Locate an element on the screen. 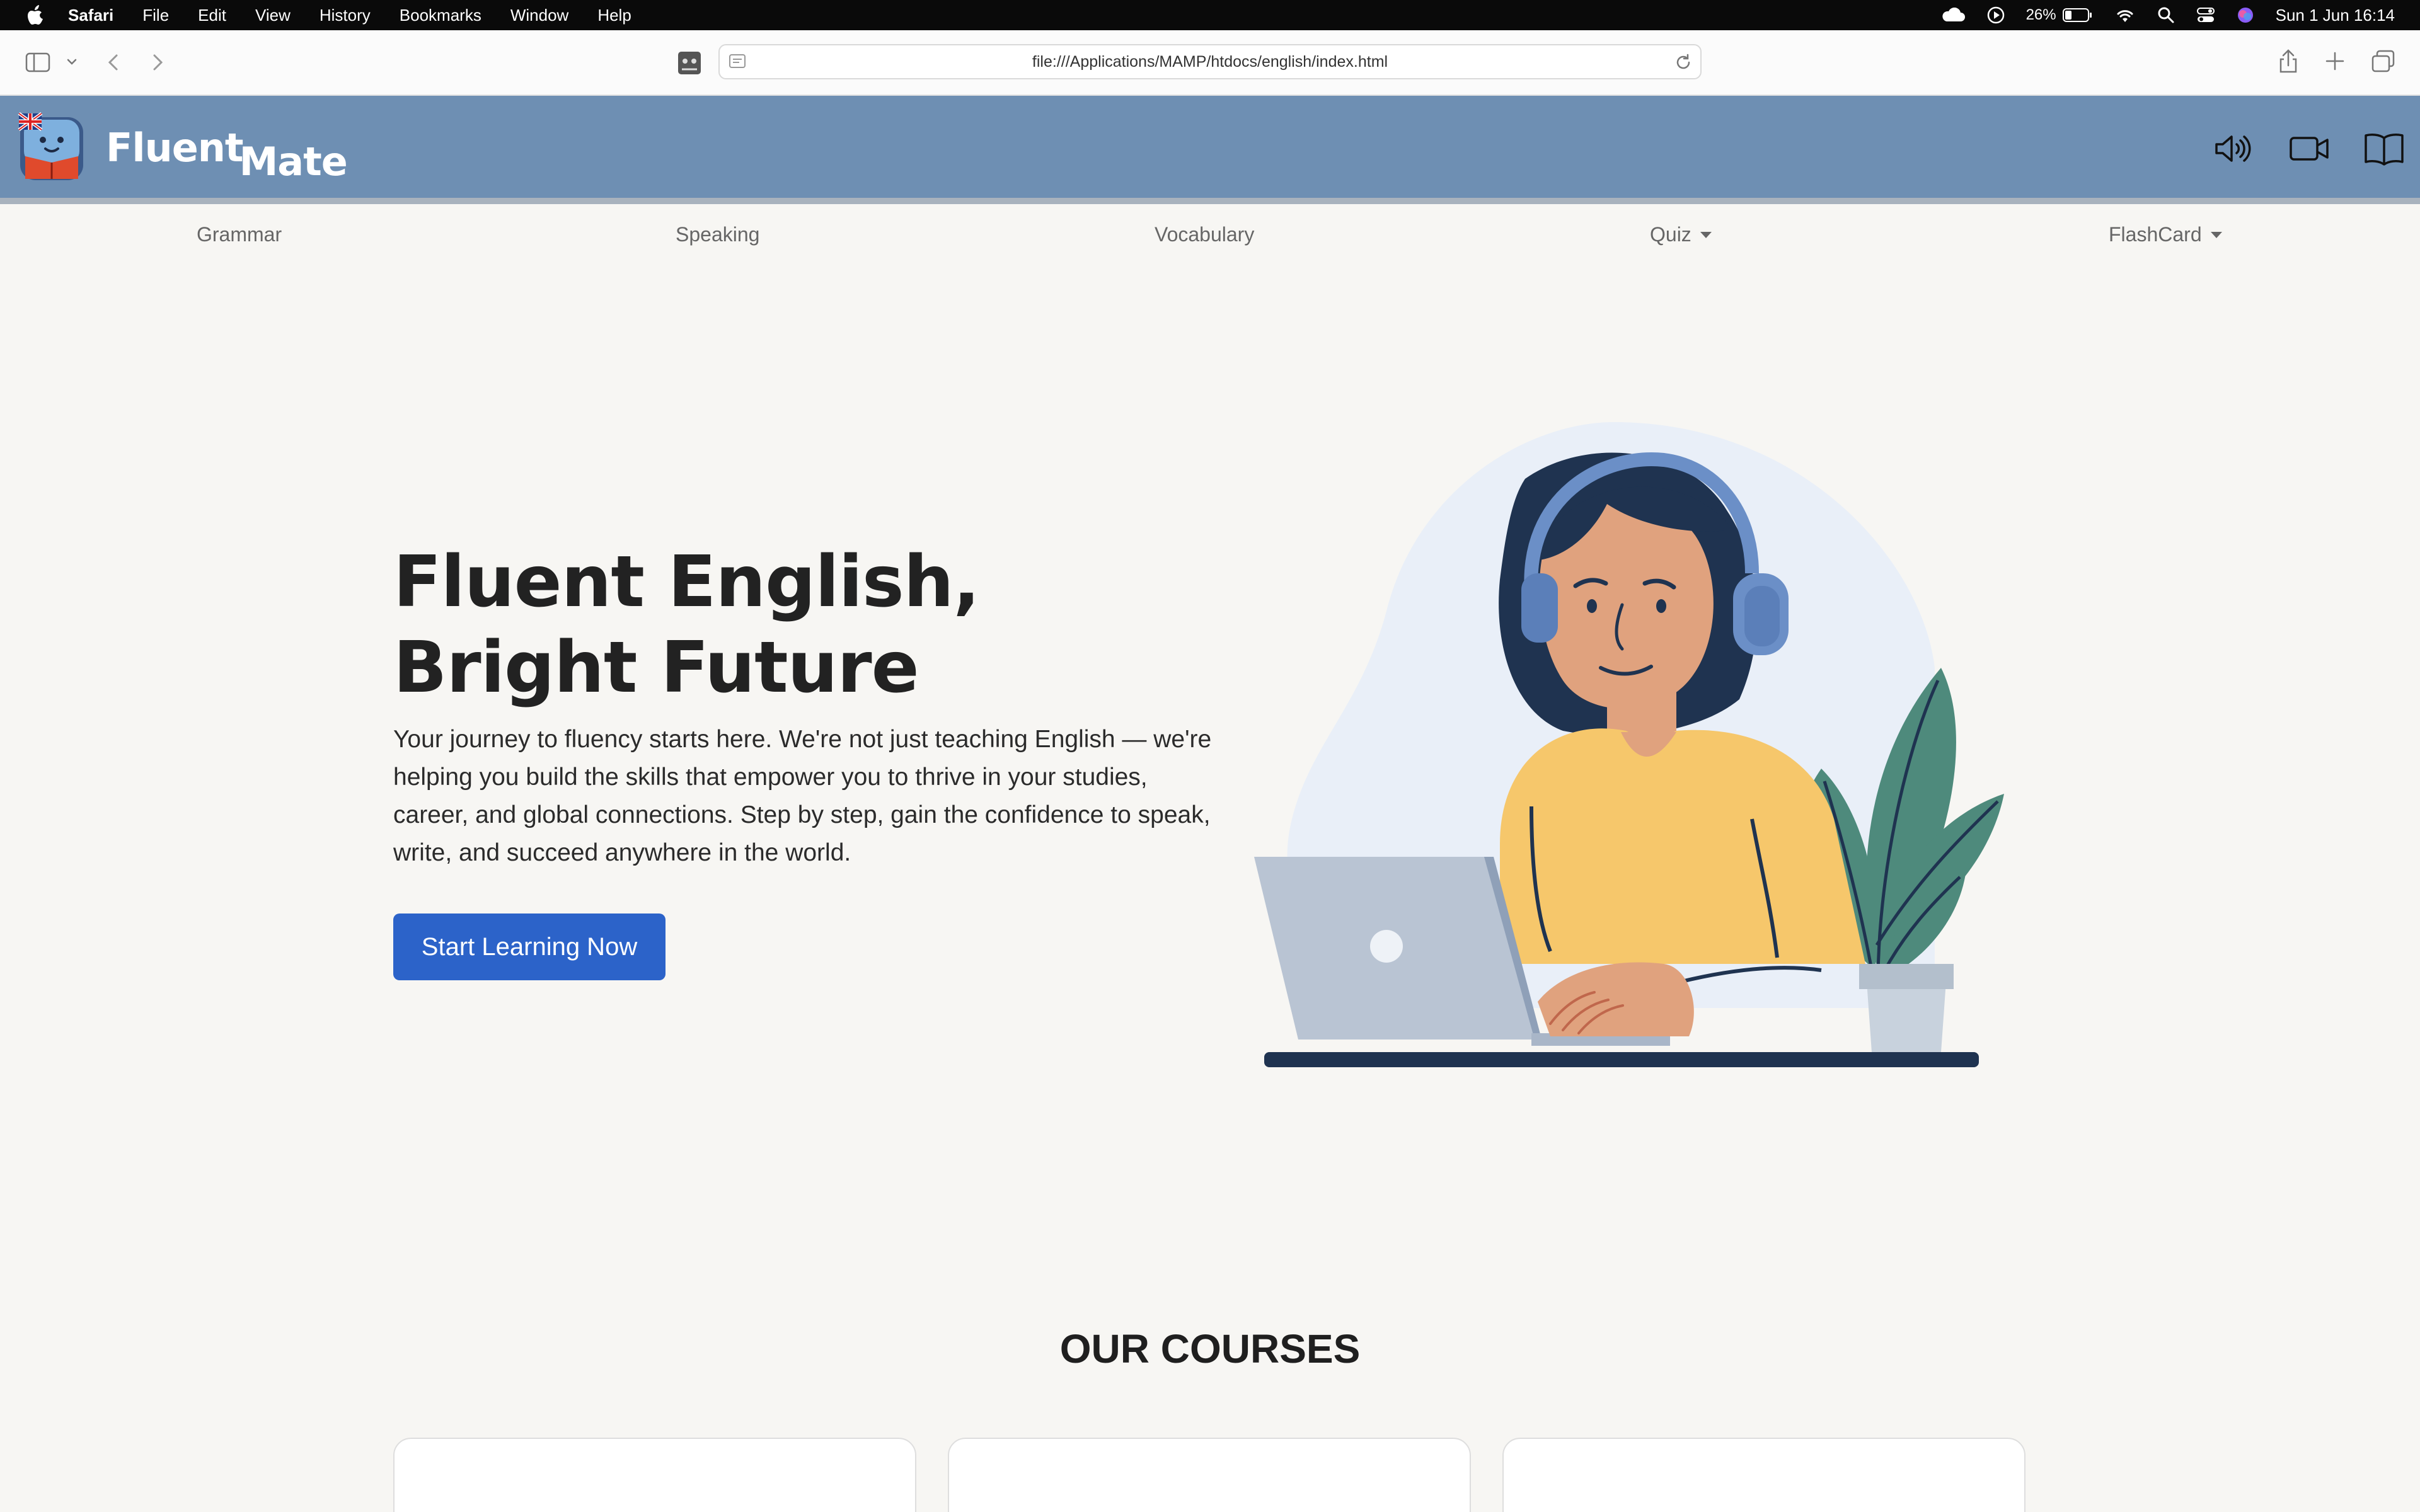 Image resolution: width=2420 pixels, height=1512 pixels. control-center-icon is located at coordinates (2205, 15).